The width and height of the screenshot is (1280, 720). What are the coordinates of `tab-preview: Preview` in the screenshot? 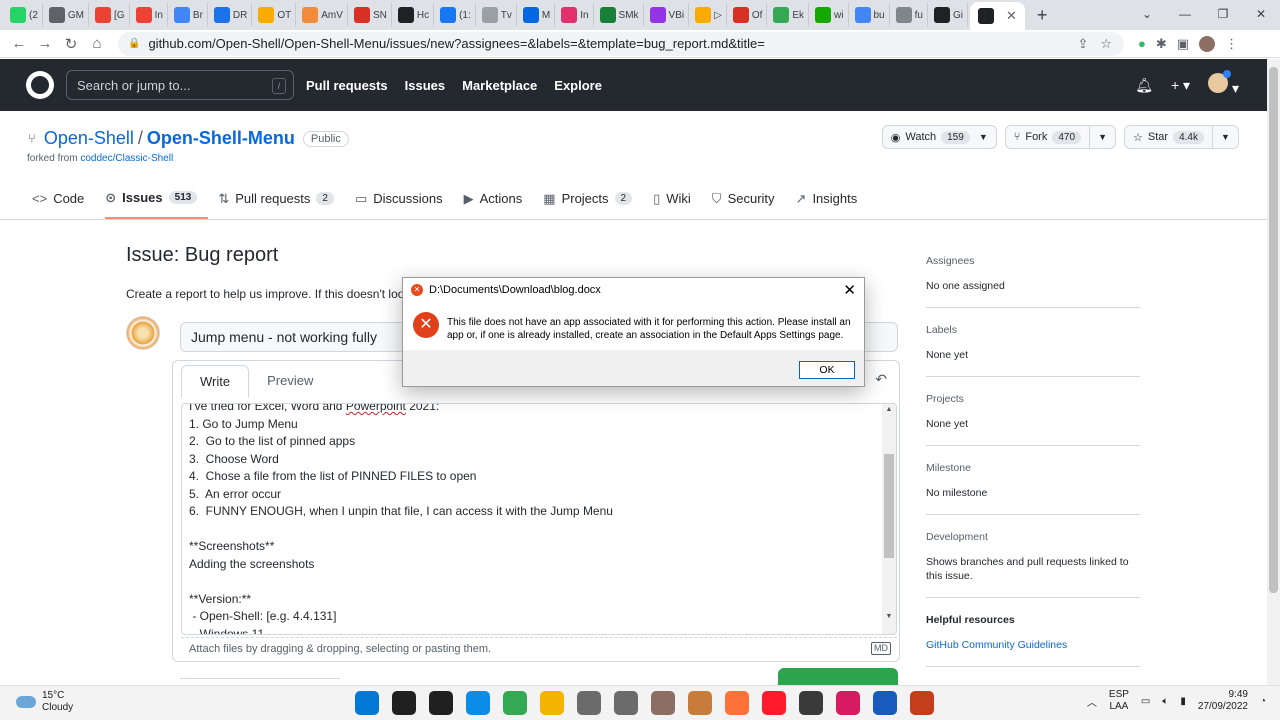 It's located at (290, 381).